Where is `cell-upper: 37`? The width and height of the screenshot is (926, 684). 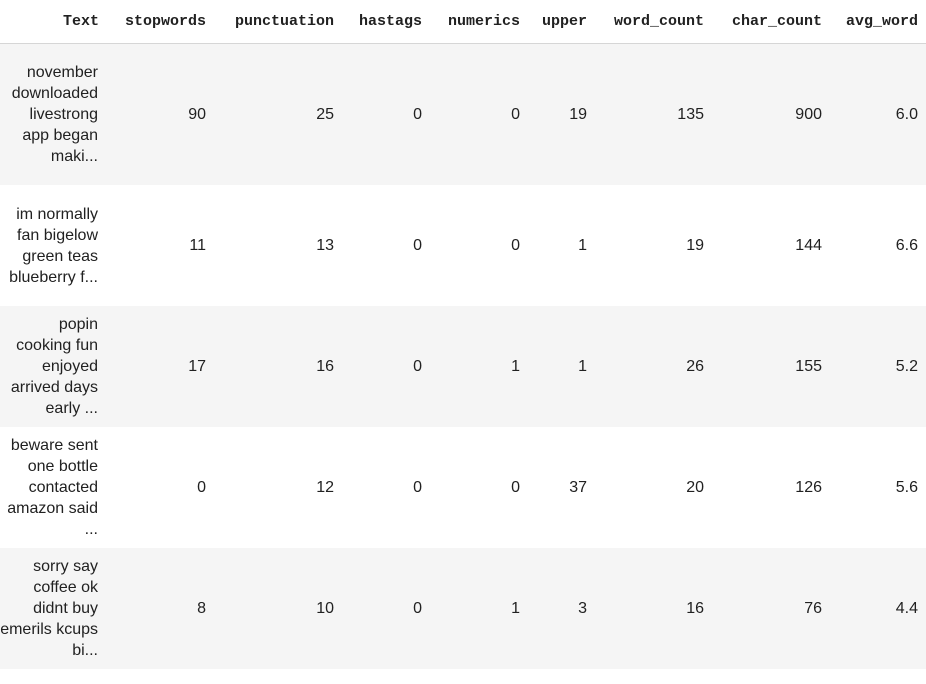 cell-upper: 37 is located at coordinates (578, 487).